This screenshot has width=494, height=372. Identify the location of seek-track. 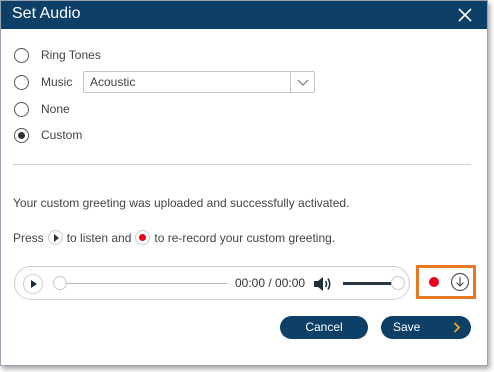
(142, 283).